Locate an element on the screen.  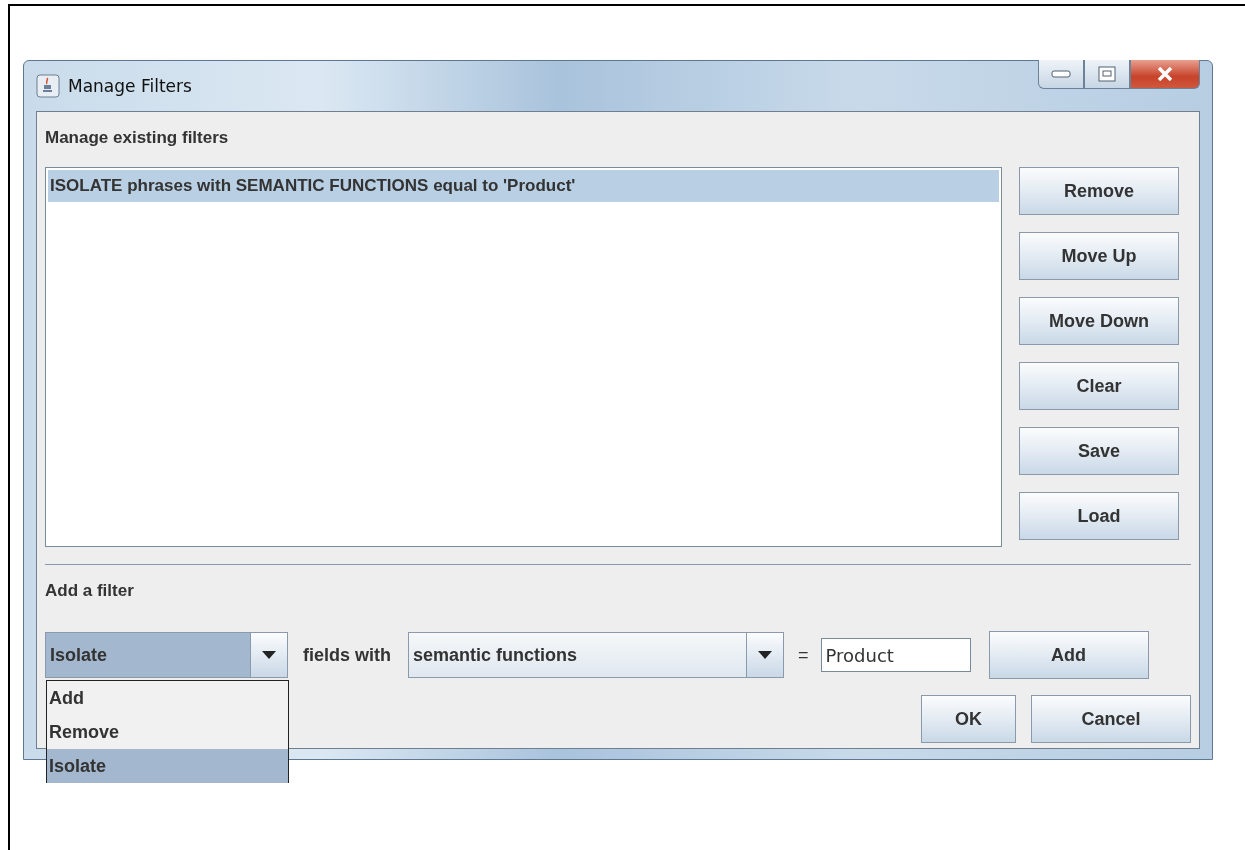
close-button is located at coordinates (1165, 74).